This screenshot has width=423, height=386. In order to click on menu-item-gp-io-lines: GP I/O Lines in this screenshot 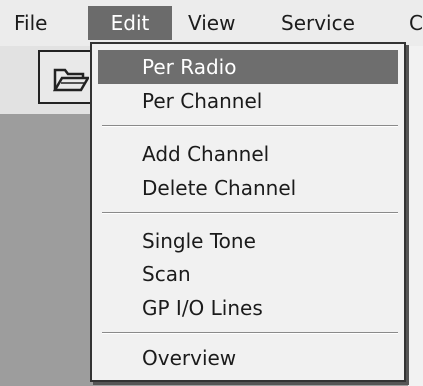, I will do `click(248, 308)`.